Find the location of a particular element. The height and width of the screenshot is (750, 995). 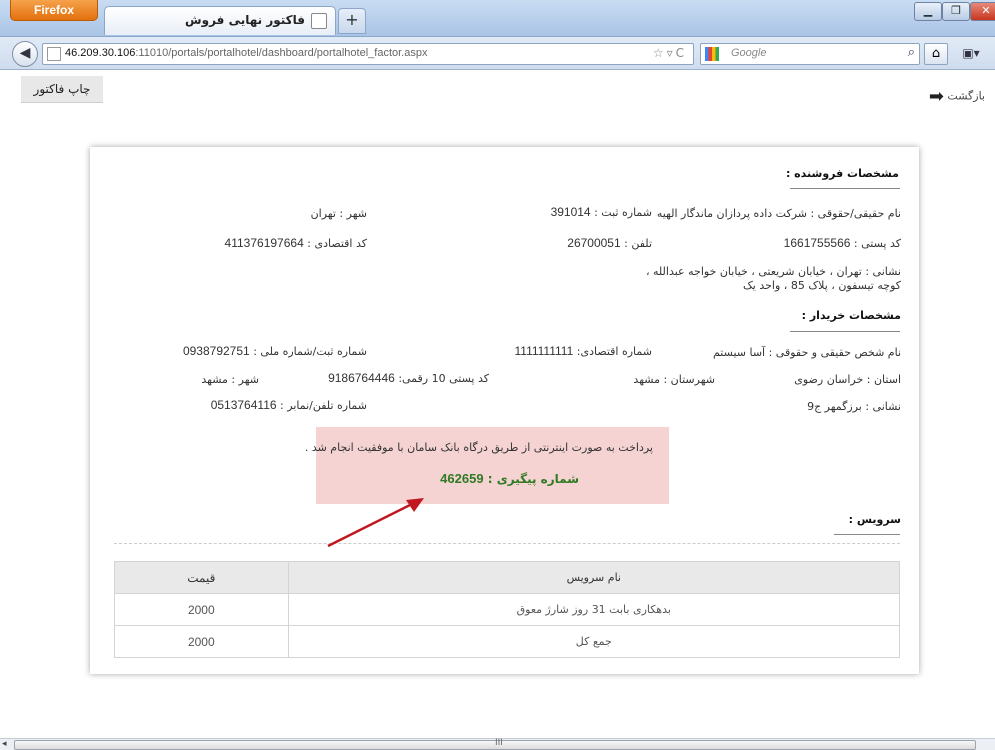

firefox-menu-button: Firefox is located at coordinates (54, 10).